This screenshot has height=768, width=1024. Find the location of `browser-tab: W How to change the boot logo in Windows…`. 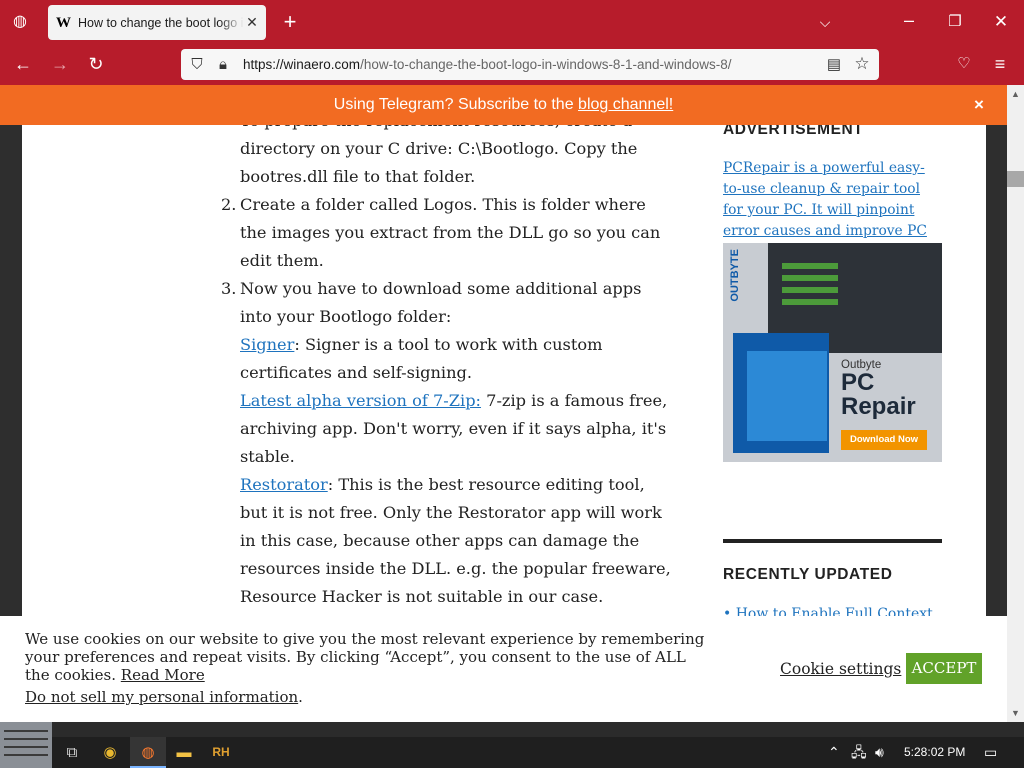

browser-tab: W How to change the boot logo in Windows… is located at coordinates (157, 22).